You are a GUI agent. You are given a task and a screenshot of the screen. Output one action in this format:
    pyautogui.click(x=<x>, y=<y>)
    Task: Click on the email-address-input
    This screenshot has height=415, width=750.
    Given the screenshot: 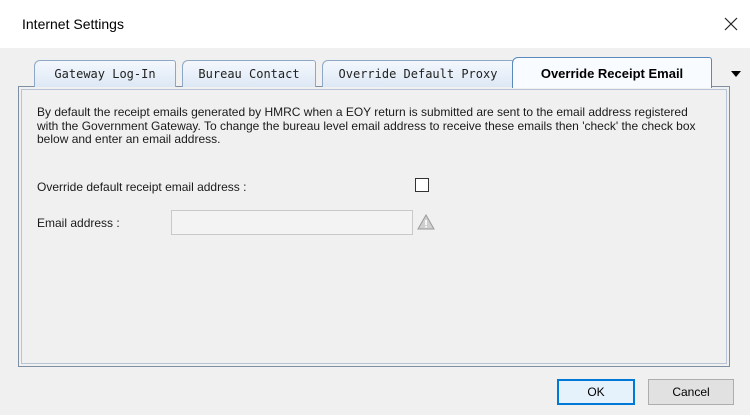 What is the action you would take?
    pyautogui.click(x=292, y=222)
    